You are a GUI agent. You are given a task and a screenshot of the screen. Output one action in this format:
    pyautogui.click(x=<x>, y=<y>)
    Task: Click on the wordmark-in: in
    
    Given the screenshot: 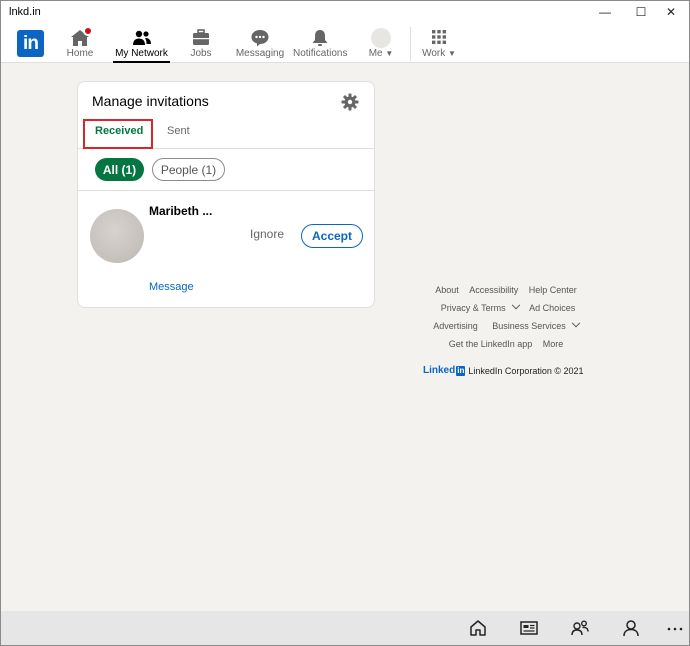 What is the action you would take?
    pyautogui.click(x=461, y=370)
    